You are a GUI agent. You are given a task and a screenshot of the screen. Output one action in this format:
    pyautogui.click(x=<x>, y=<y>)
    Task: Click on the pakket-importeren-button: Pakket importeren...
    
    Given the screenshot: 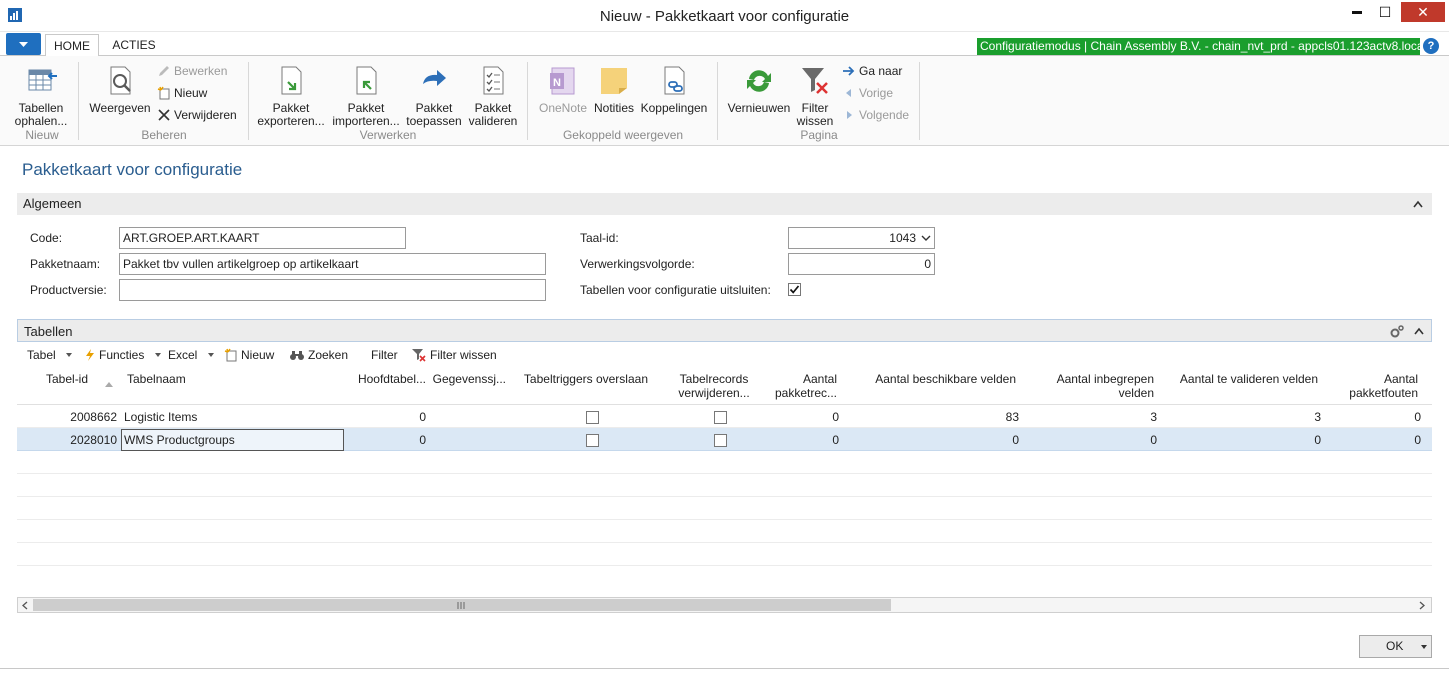 What is the action you would take?
    pyautogui.click(x=366, y=96)
    